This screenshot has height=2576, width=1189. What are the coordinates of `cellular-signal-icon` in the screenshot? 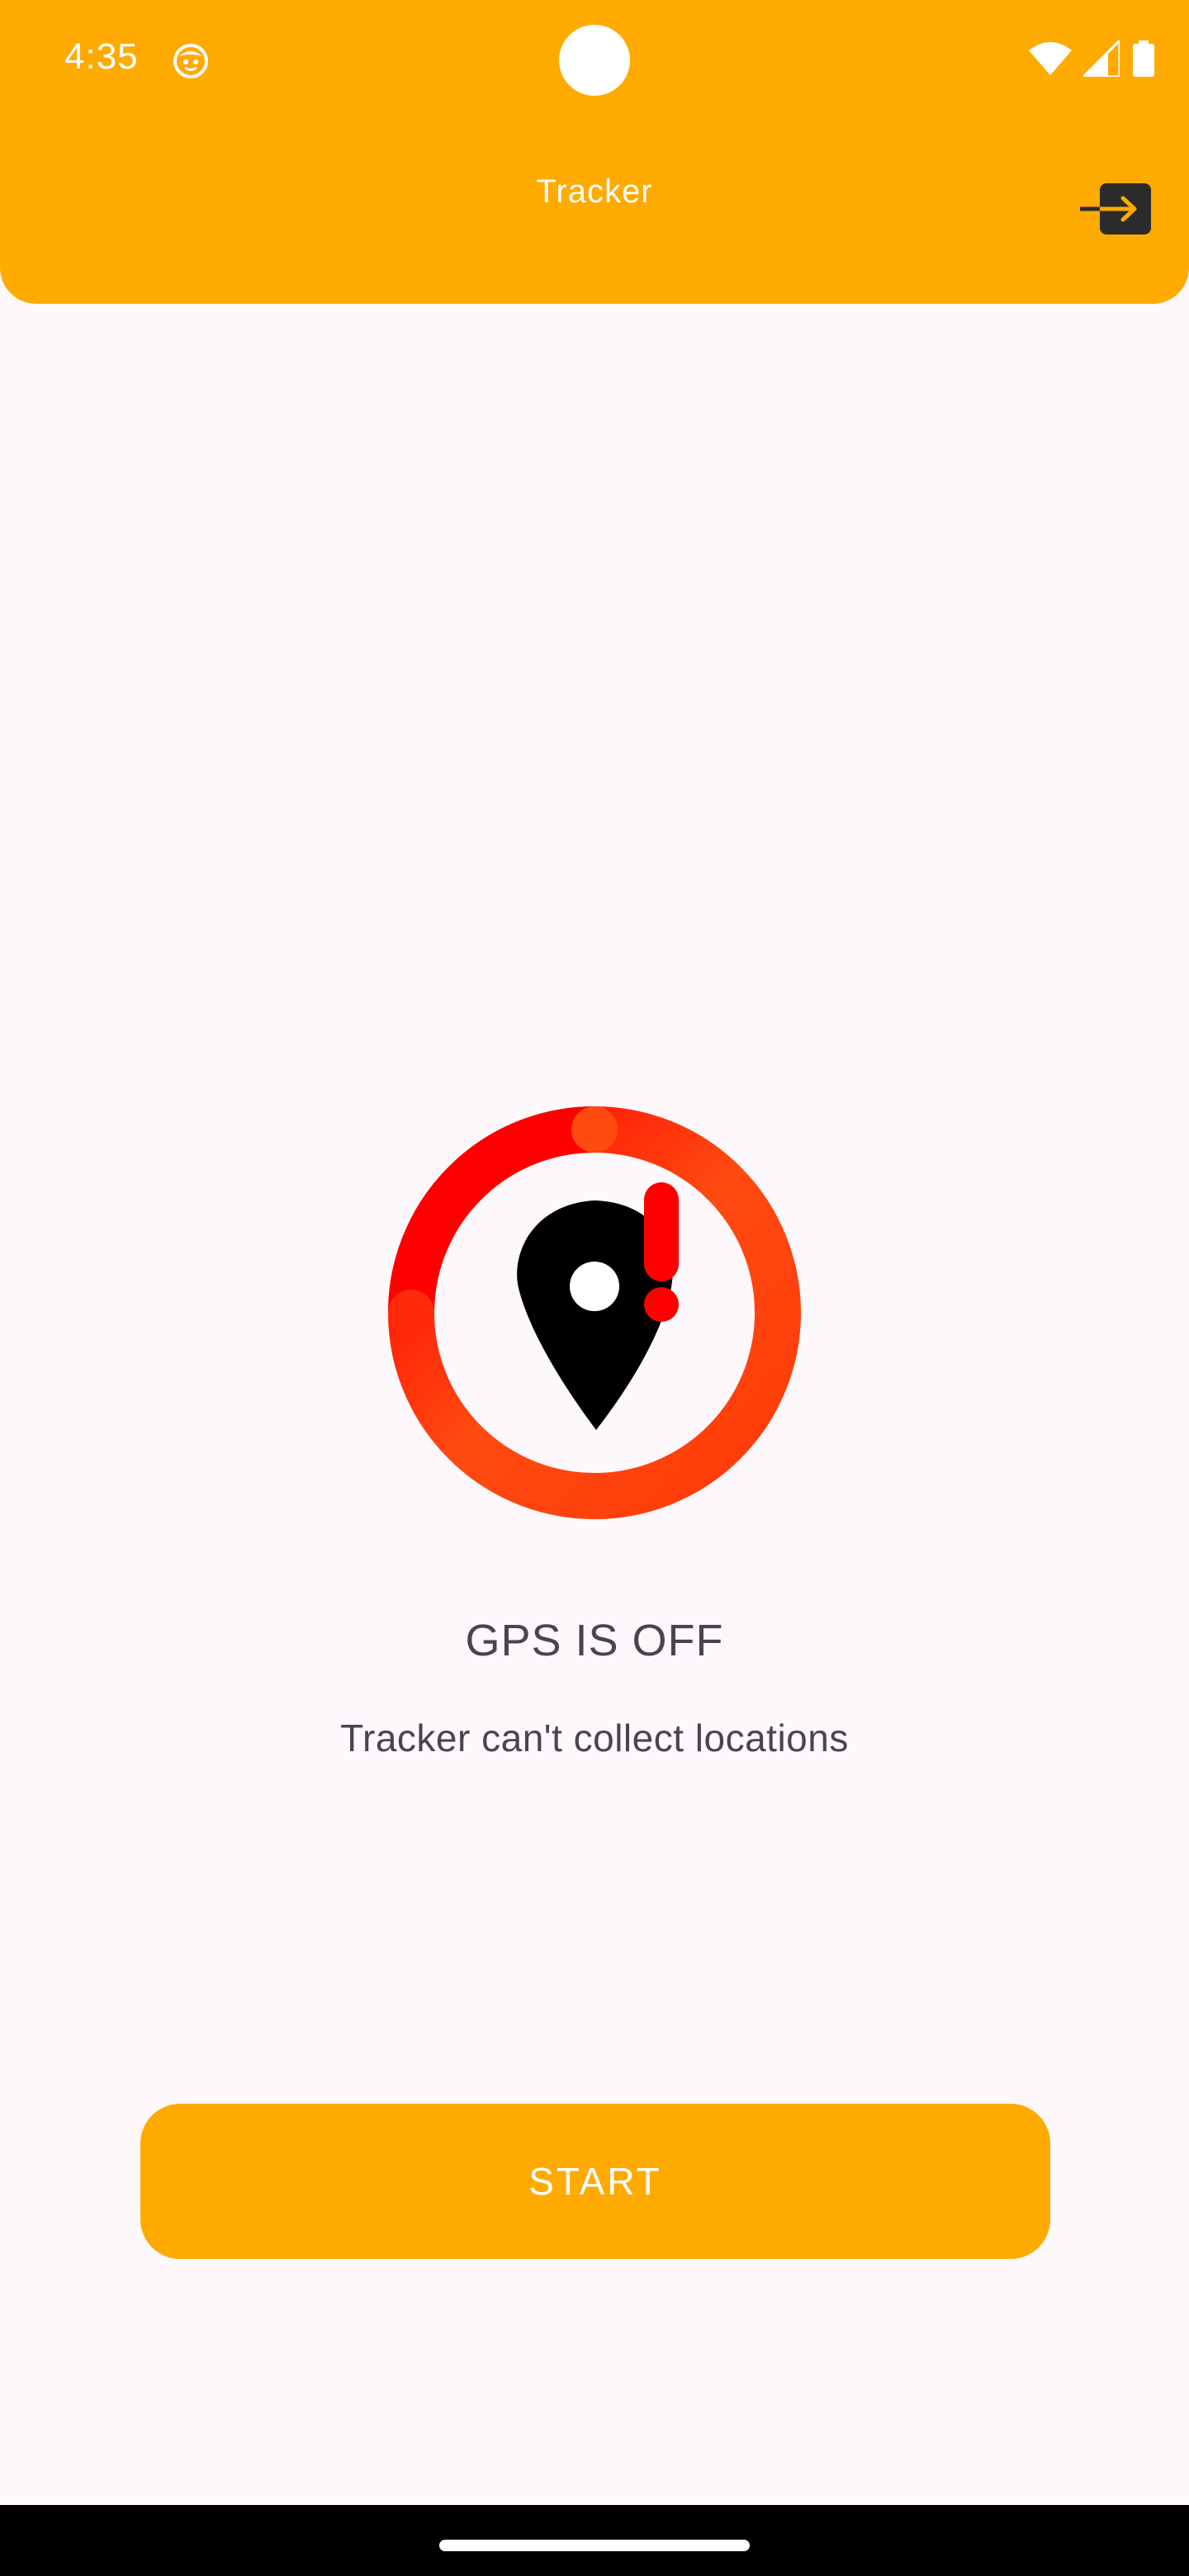 It's located at (1101, 58).